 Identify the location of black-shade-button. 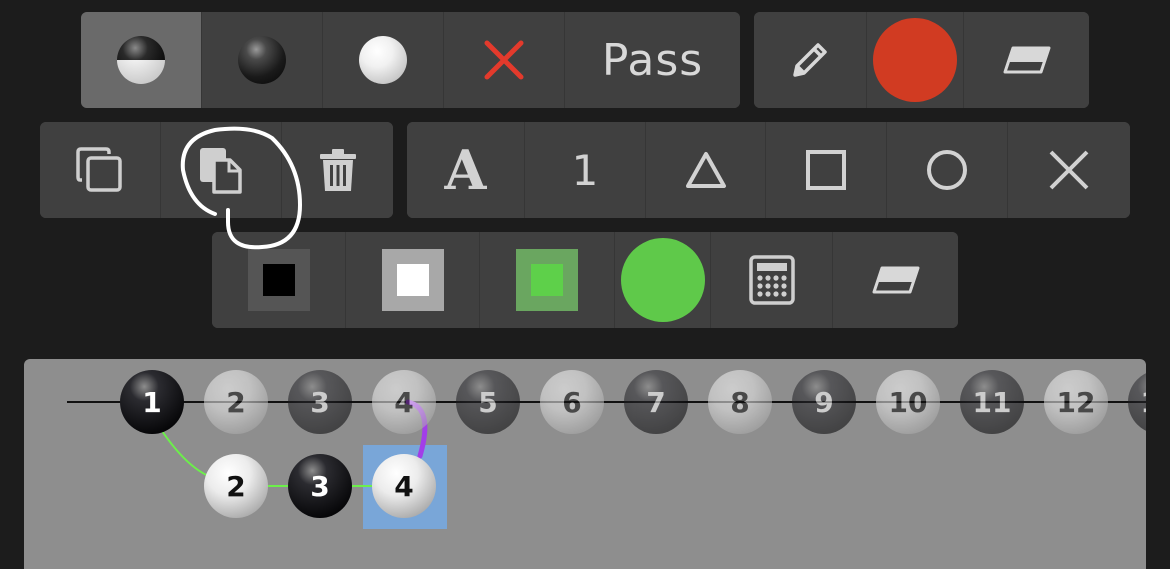
(279, 280).